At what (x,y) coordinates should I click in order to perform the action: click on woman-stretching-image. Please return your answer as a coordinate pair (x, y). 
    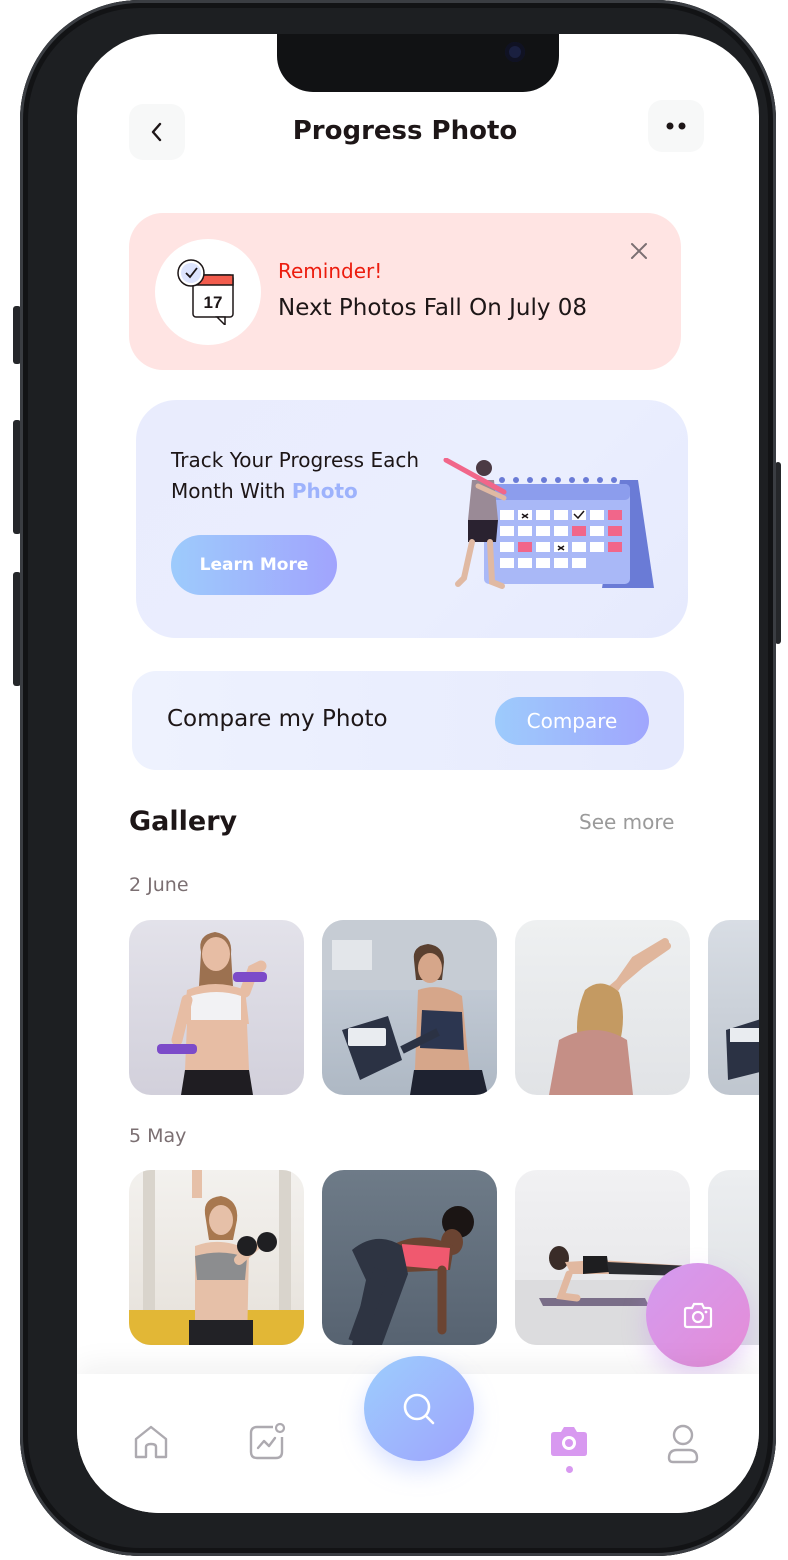
    Looking at the image, I should click on (610, 1016).